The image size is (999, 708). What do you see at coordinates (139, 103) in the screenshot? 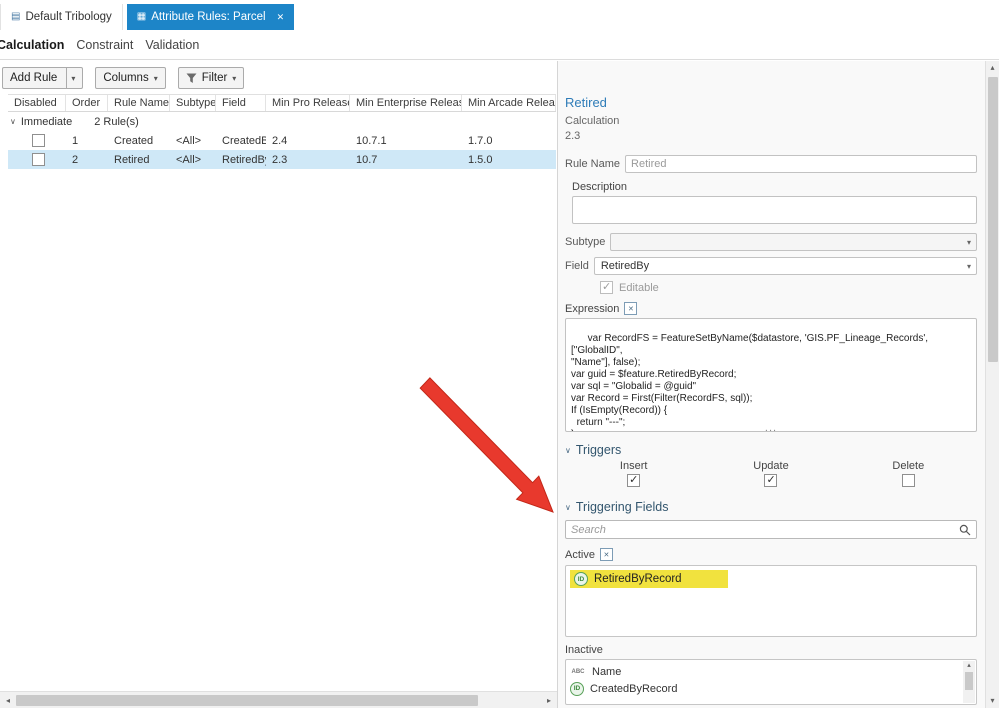
I see `column-header-rule-name: Rule Name` at bounding box center [139, 103].